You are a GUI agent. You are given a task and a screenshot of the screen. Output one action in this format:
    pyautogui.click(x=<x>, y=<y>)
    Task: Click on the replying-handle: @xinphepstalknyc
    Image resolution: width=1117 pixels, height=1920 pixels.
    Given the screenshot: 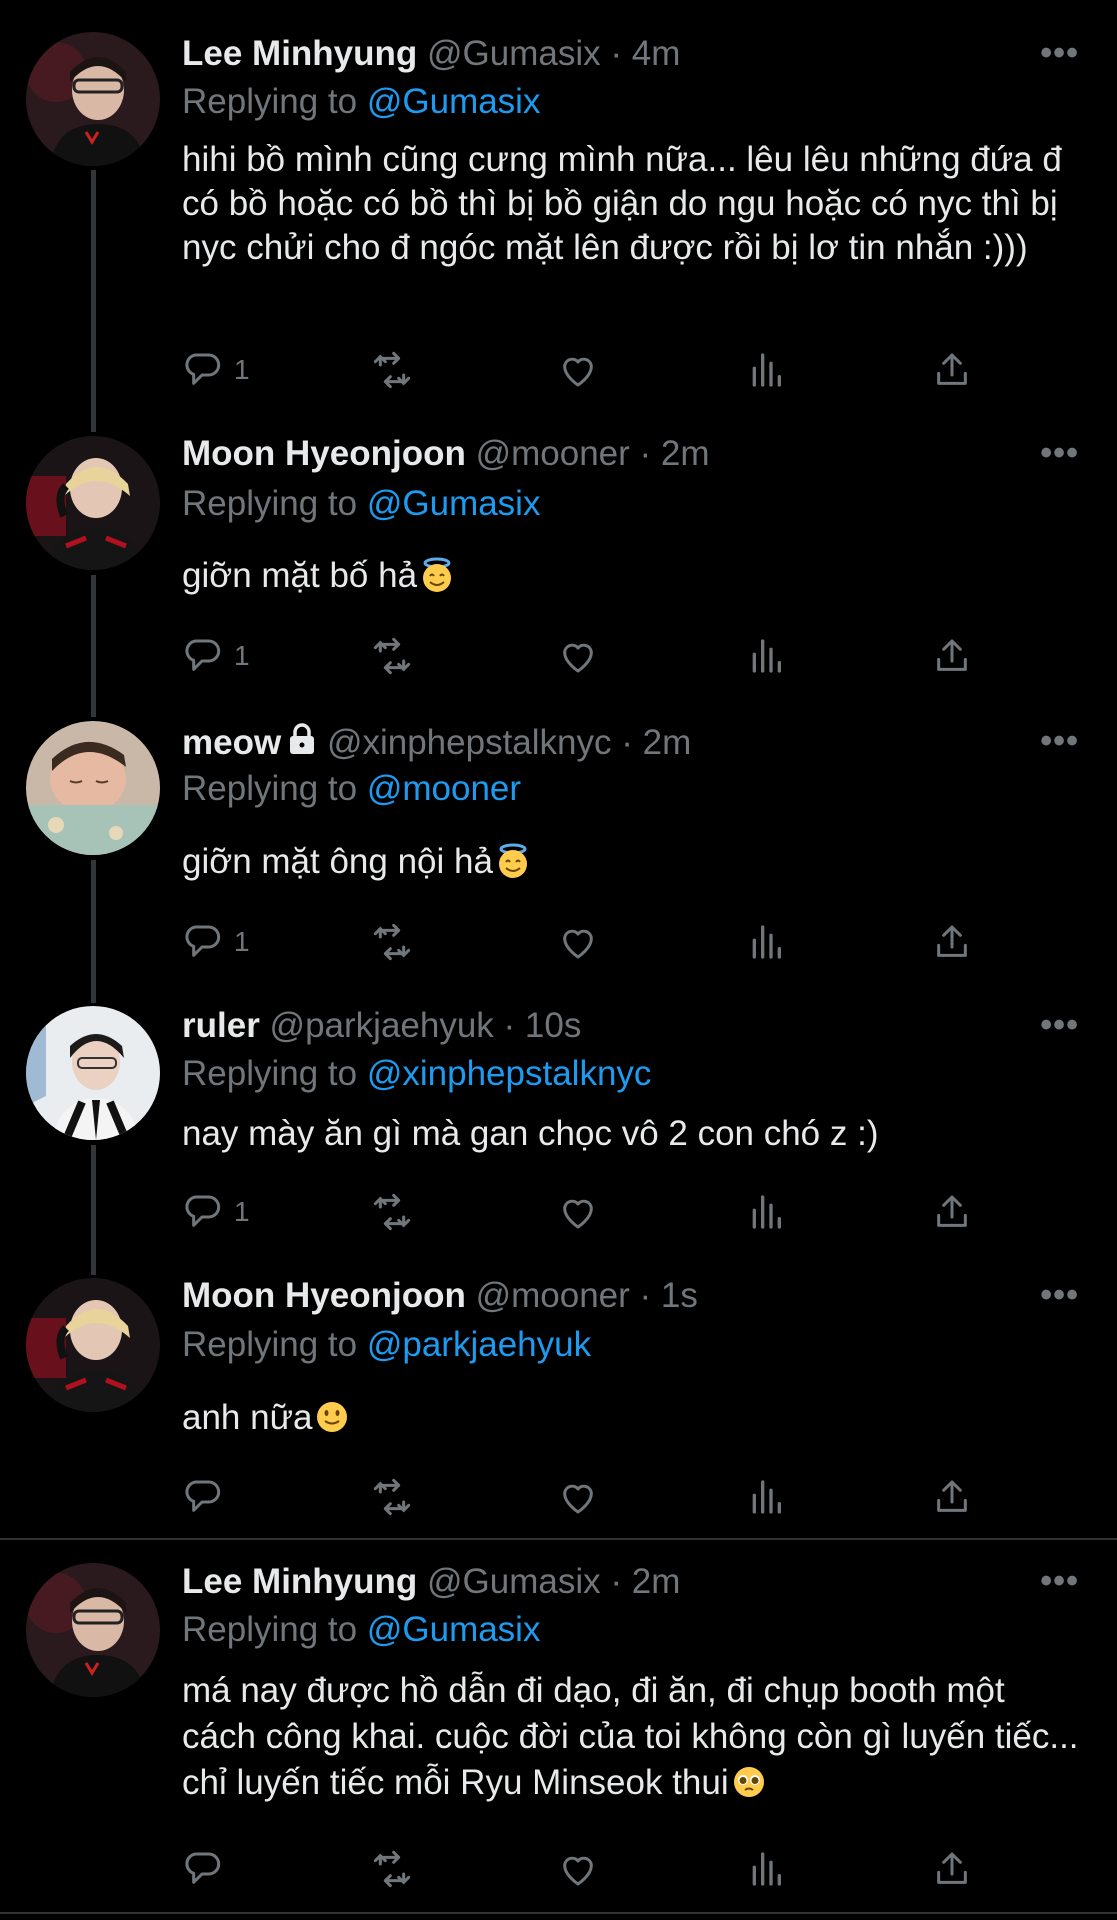 What is the action you would take?
    pyautogui.click(x=509, y=1073)
    